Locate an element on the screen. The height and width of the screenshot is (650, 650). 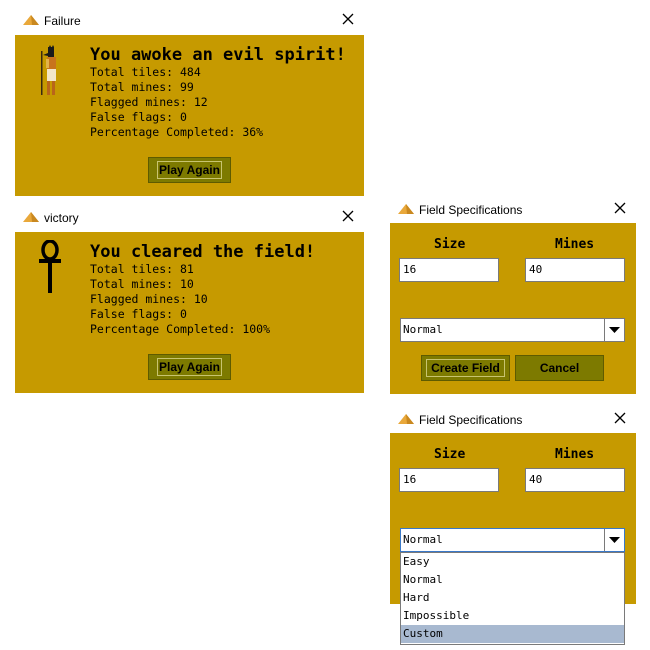
failure-titlebar: Failure is located at coordinates (189, 21).